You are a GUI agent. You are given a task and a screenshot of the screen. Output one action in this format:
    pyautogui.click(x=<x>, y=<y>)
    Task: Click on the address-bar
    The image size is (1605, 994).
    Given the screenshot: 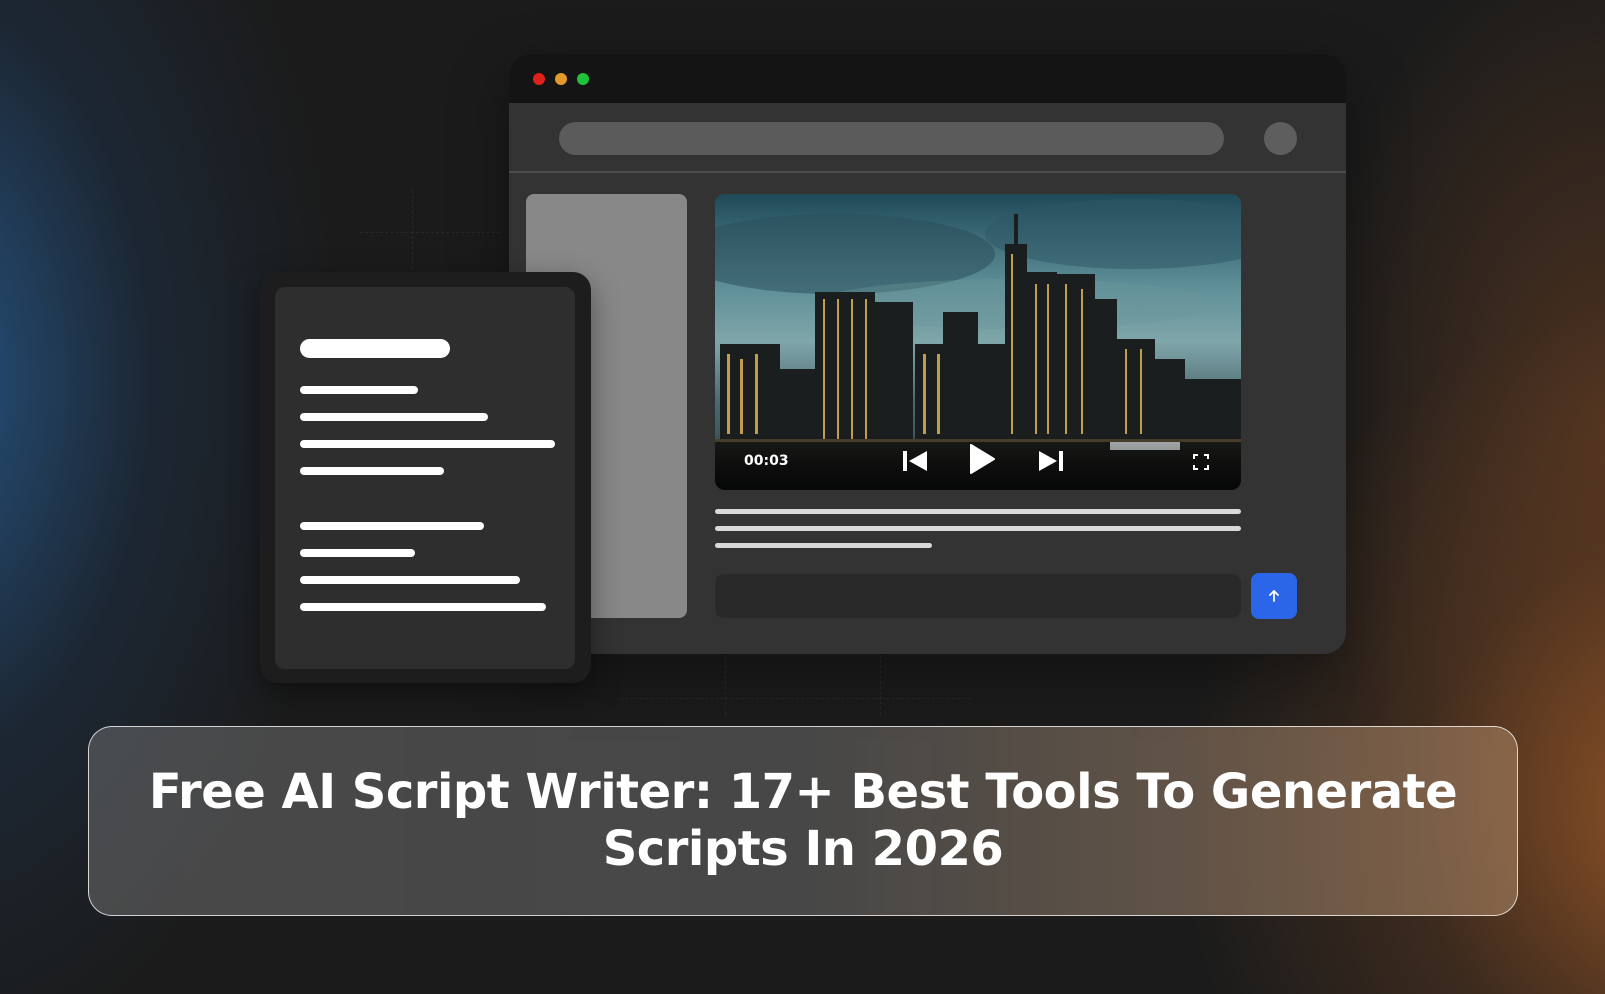 What is the action you would take?
    pyautogui.click(x=891, y=138)
    